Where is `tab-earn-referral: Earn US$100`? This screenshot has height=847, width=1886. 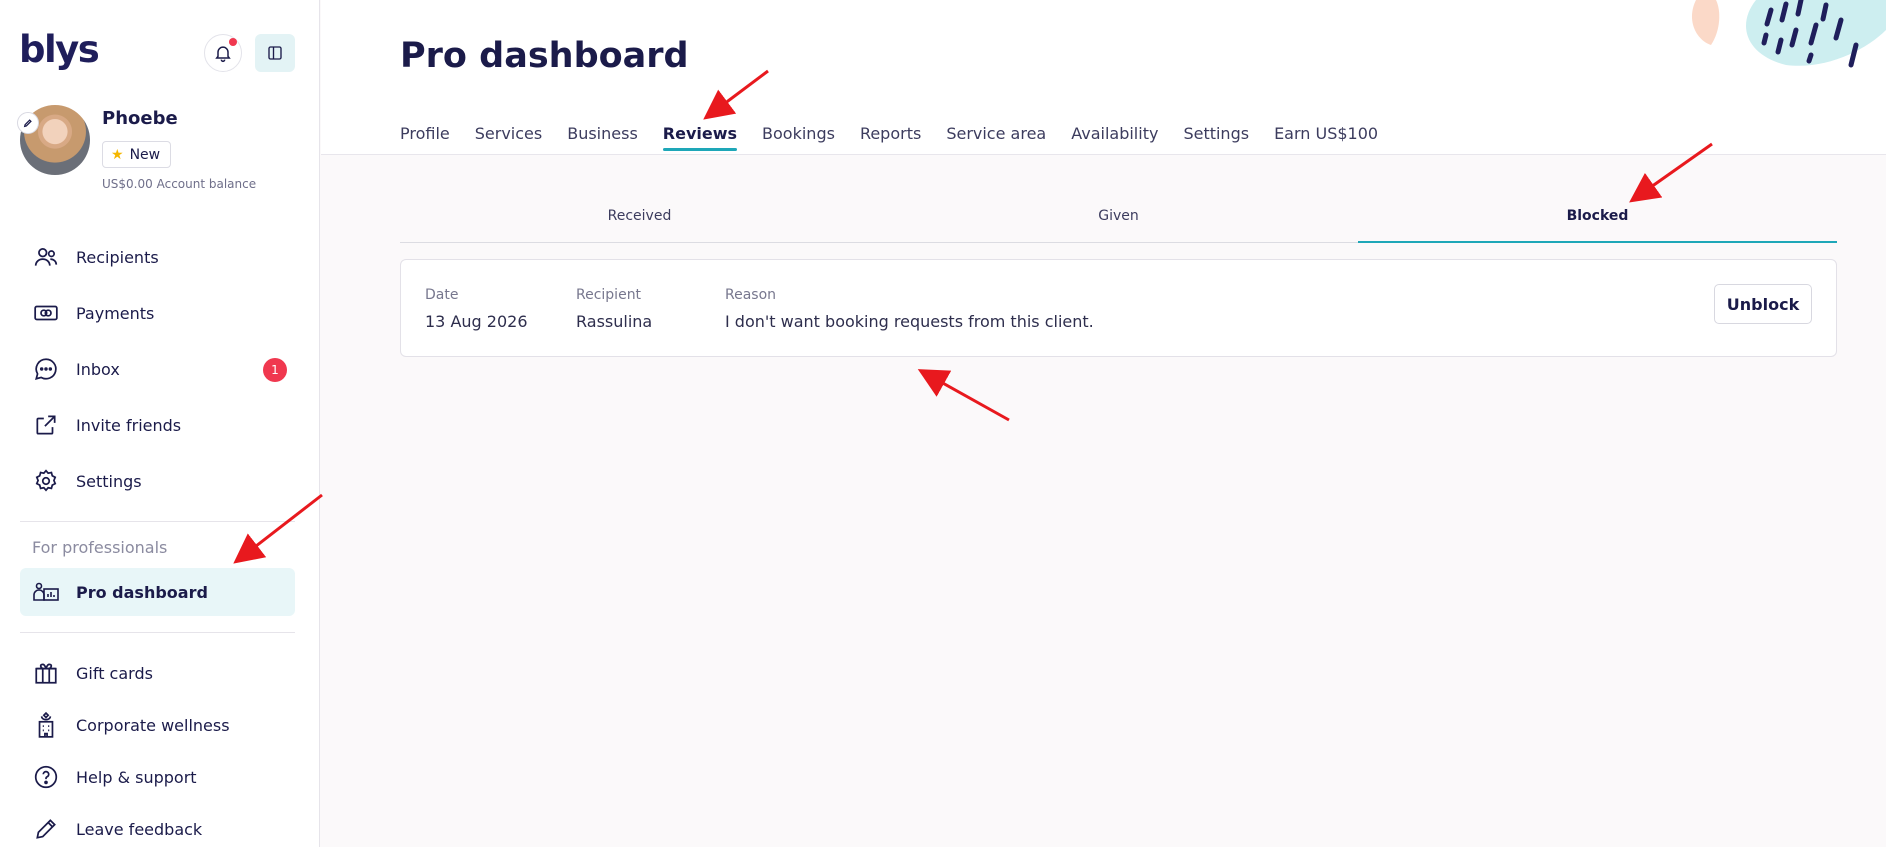
tab-earn-referral: Earn US$100 is located at coordinates (1326, 137).